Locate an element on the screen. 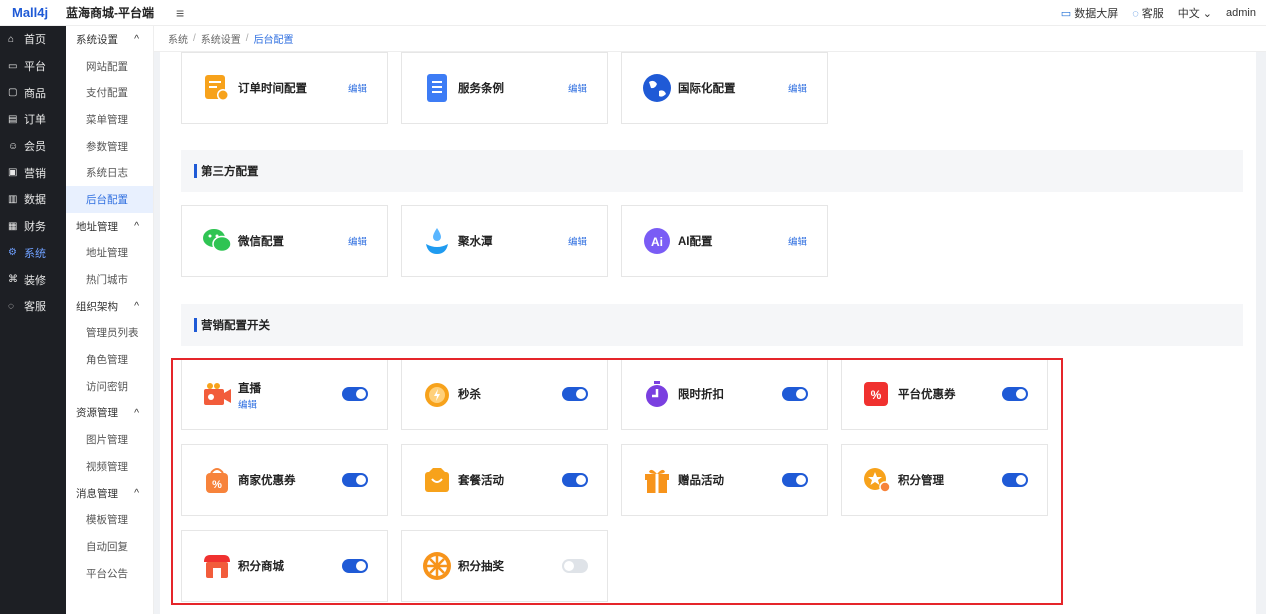 Image resolution: width=1266 pixels, height=614 pixels. sidebar-item: ⌘ 装修 is located at coordinates (33, 279).